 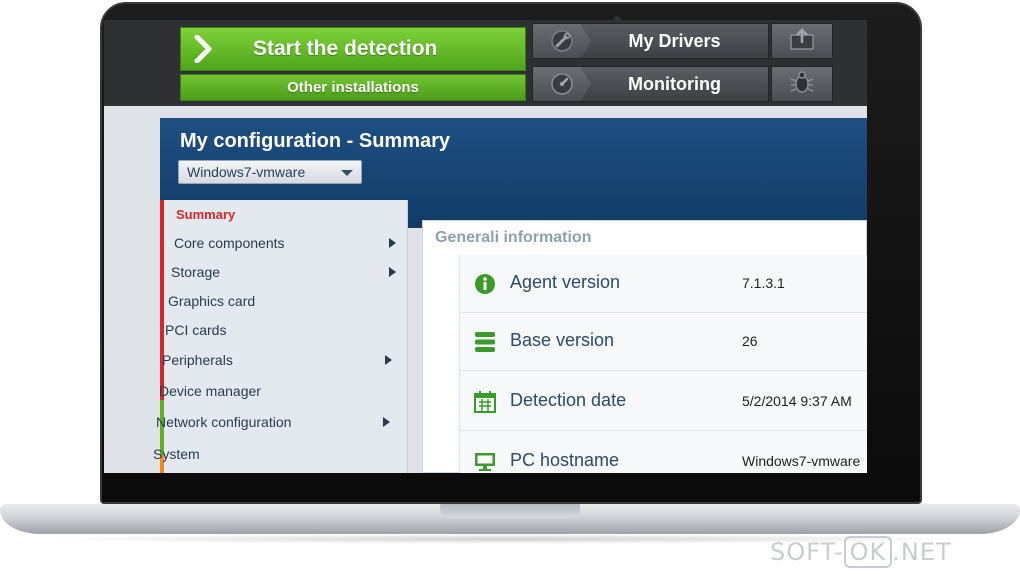 I want to click on watermark: SOFT- OK .NET, so click(x=890, y=552).